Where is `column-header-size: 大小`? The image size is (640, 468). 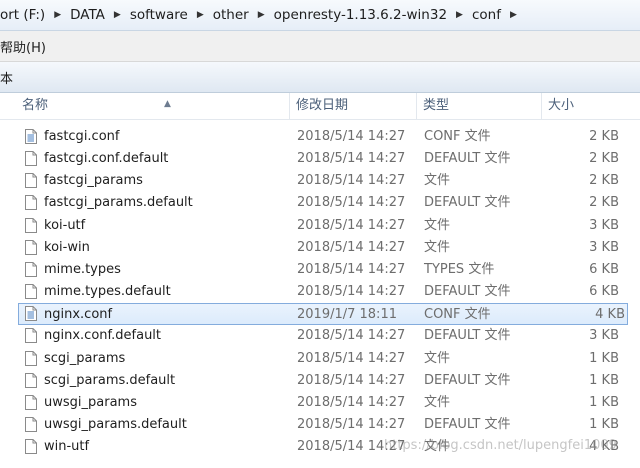 column-header-size: 大小 is located at coordinates (591, 106).